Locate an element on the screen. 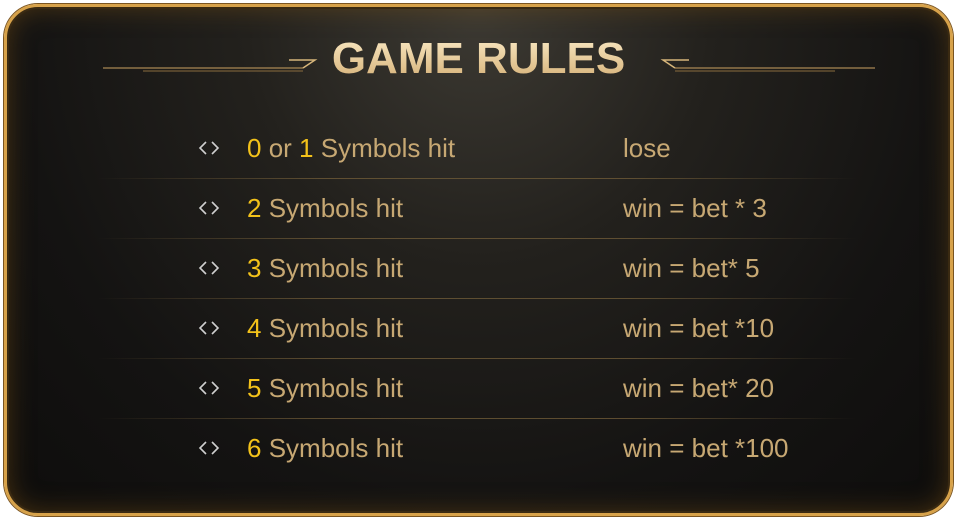  rule-result: win = bet* 5 is located at coordinates (691, 268).